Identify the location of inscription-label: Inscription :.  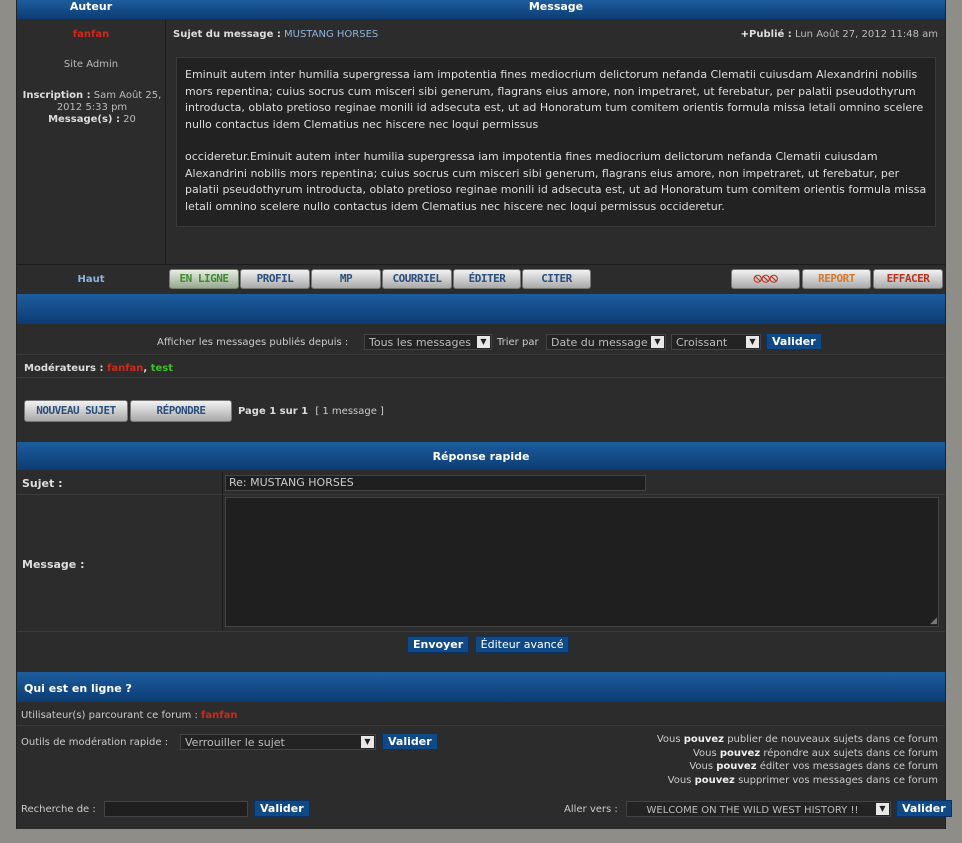
(56, 95).